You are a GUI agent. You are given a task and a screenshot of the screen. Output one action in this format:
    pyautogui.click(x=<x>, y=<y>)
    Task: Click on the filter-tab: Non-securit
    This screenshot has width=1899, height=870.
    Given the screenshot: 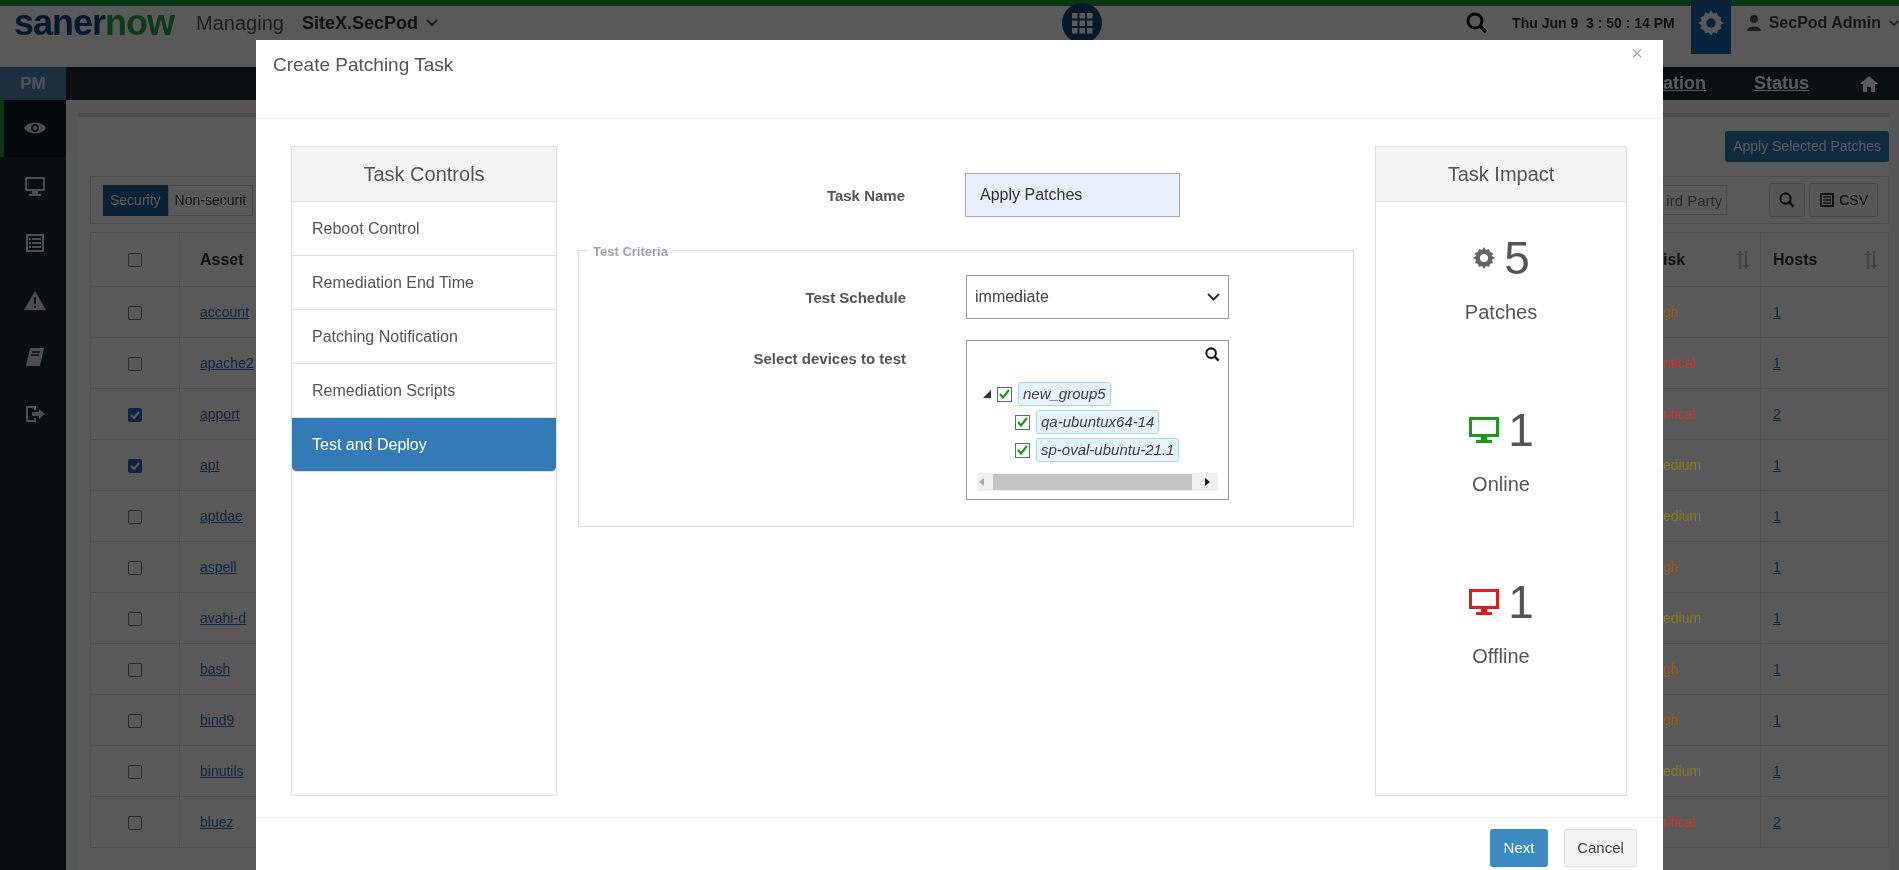 What is the action you would take?
    pyautogui.click(x=210, y=200)
    